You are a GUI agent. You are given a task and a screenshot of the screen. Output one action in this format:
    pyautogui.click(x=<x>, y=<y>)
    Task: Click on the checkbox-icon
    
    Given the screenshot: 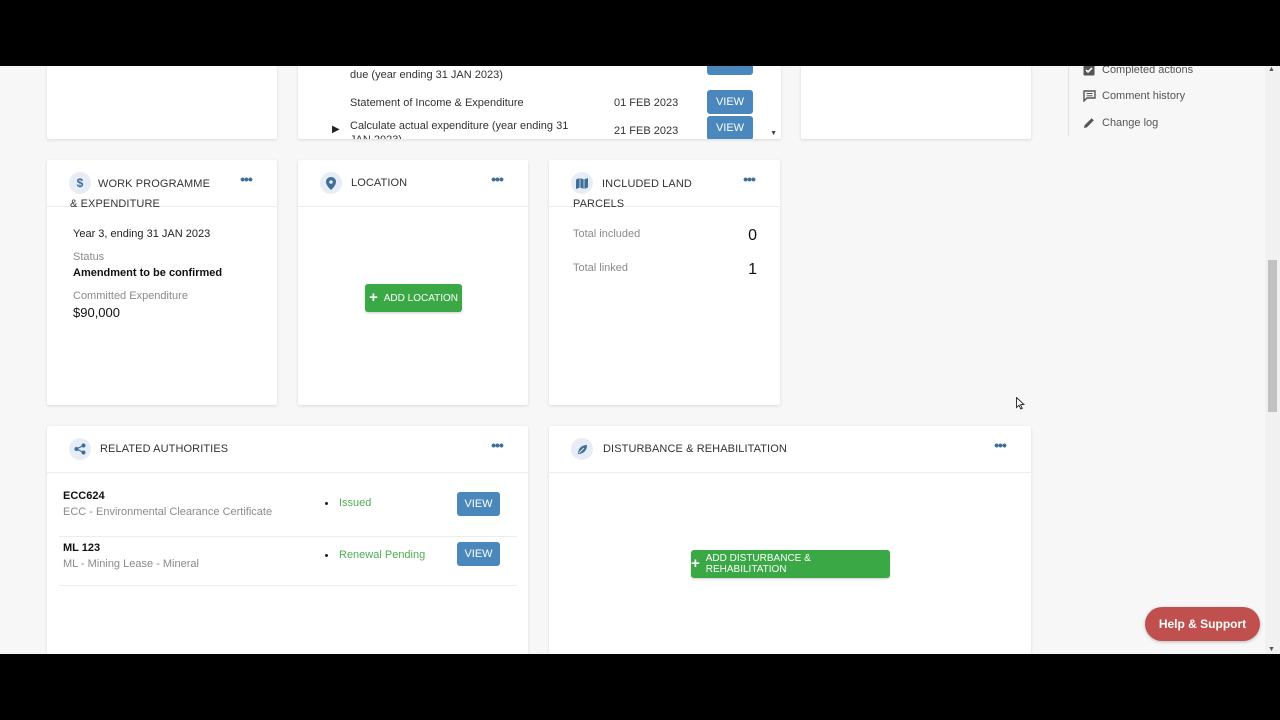 What is the action you would take?
    pyautogui.click(x=1089, y=71)
    